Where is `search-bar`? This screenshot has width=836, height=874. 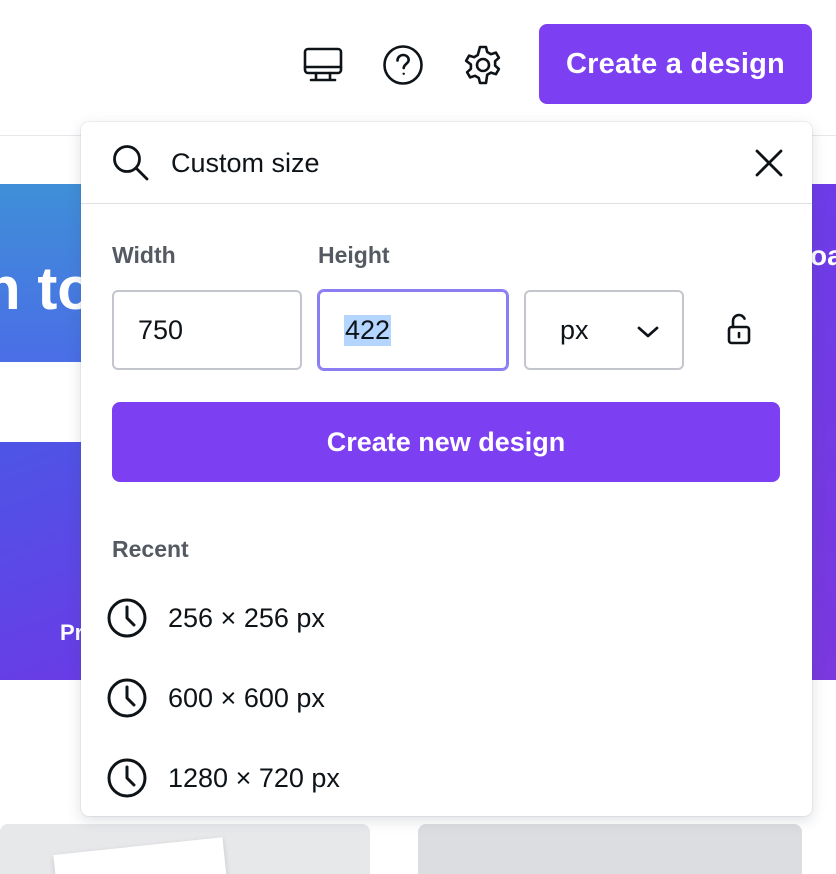
search-bar is located at coordinates (446, 163).